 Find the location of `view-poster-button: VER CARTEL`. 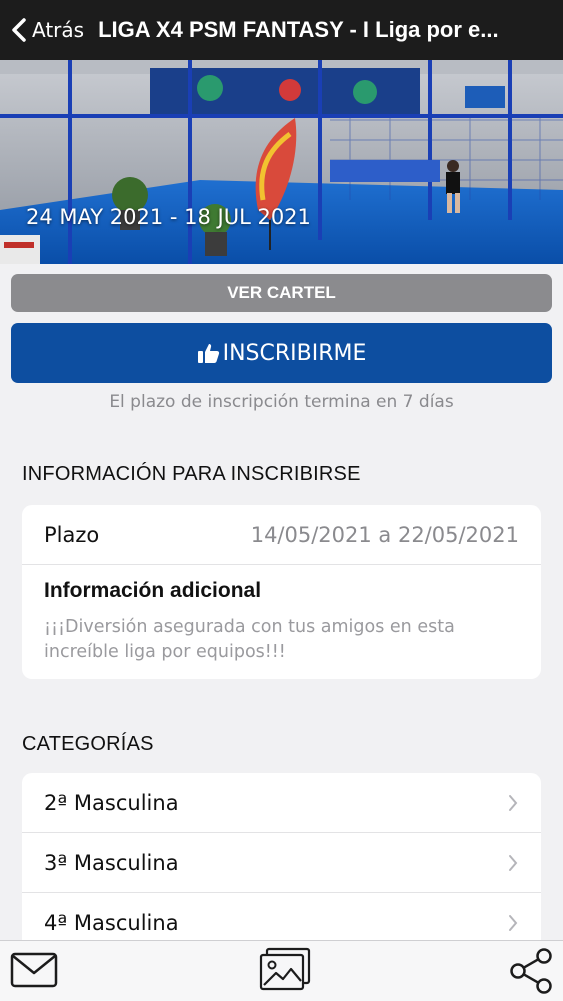

view-poster-button: VER CARTEL is located at coordinates (281, 293).